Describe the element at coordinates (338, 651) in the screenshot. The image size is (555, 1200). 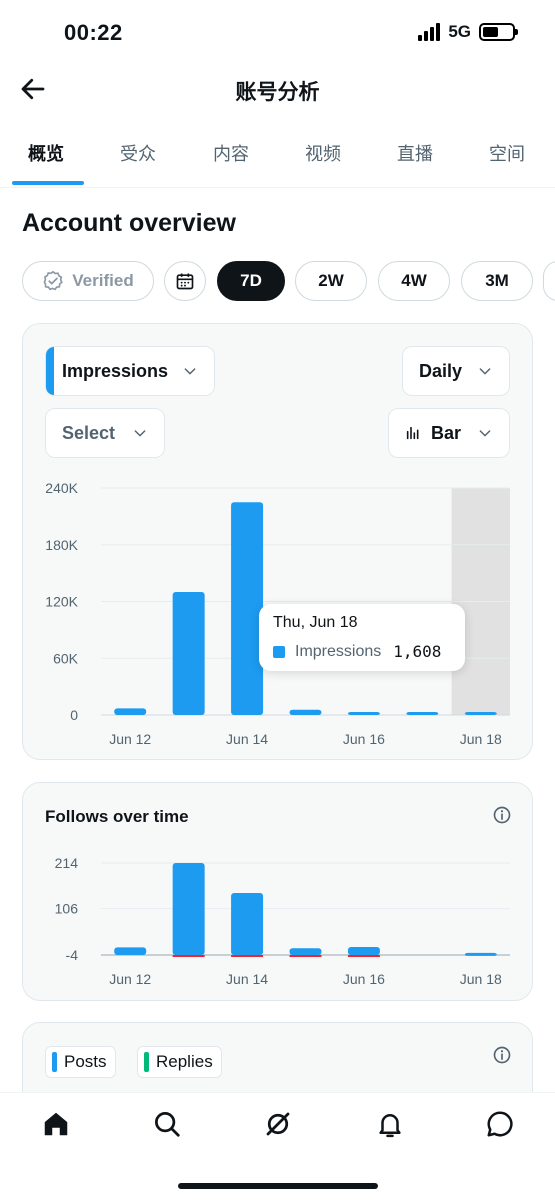
I see `tooltip-series: Impressions` at that location.